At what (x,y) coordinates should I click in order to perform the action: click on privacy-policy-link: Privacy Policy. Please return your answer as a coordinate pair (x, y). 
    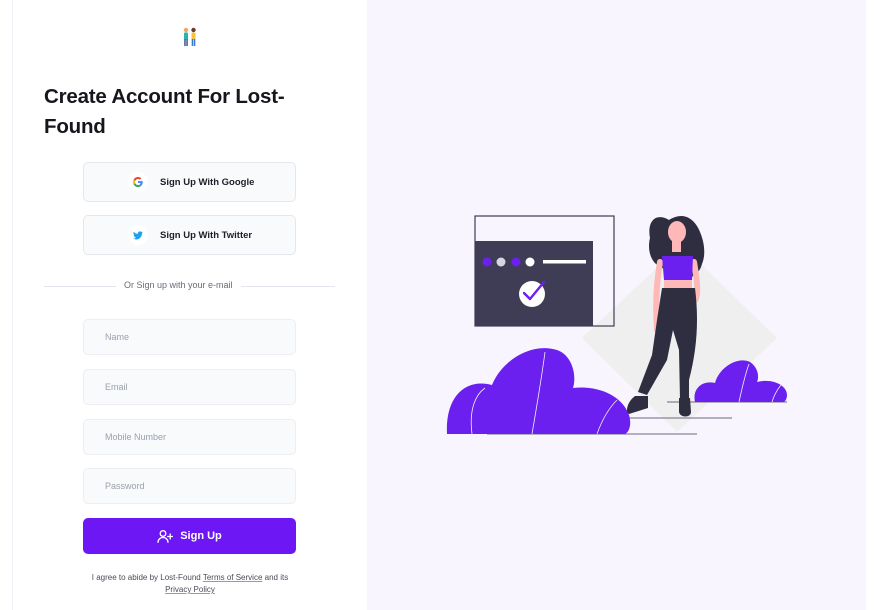
    Looking at the image, I should click on (190, 589).